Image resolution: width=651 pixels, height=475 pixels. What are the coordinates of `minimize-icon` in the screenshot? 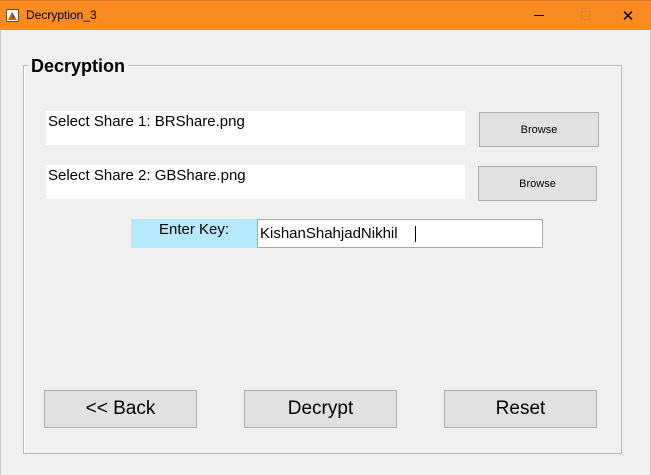 It's located at (539, 15).